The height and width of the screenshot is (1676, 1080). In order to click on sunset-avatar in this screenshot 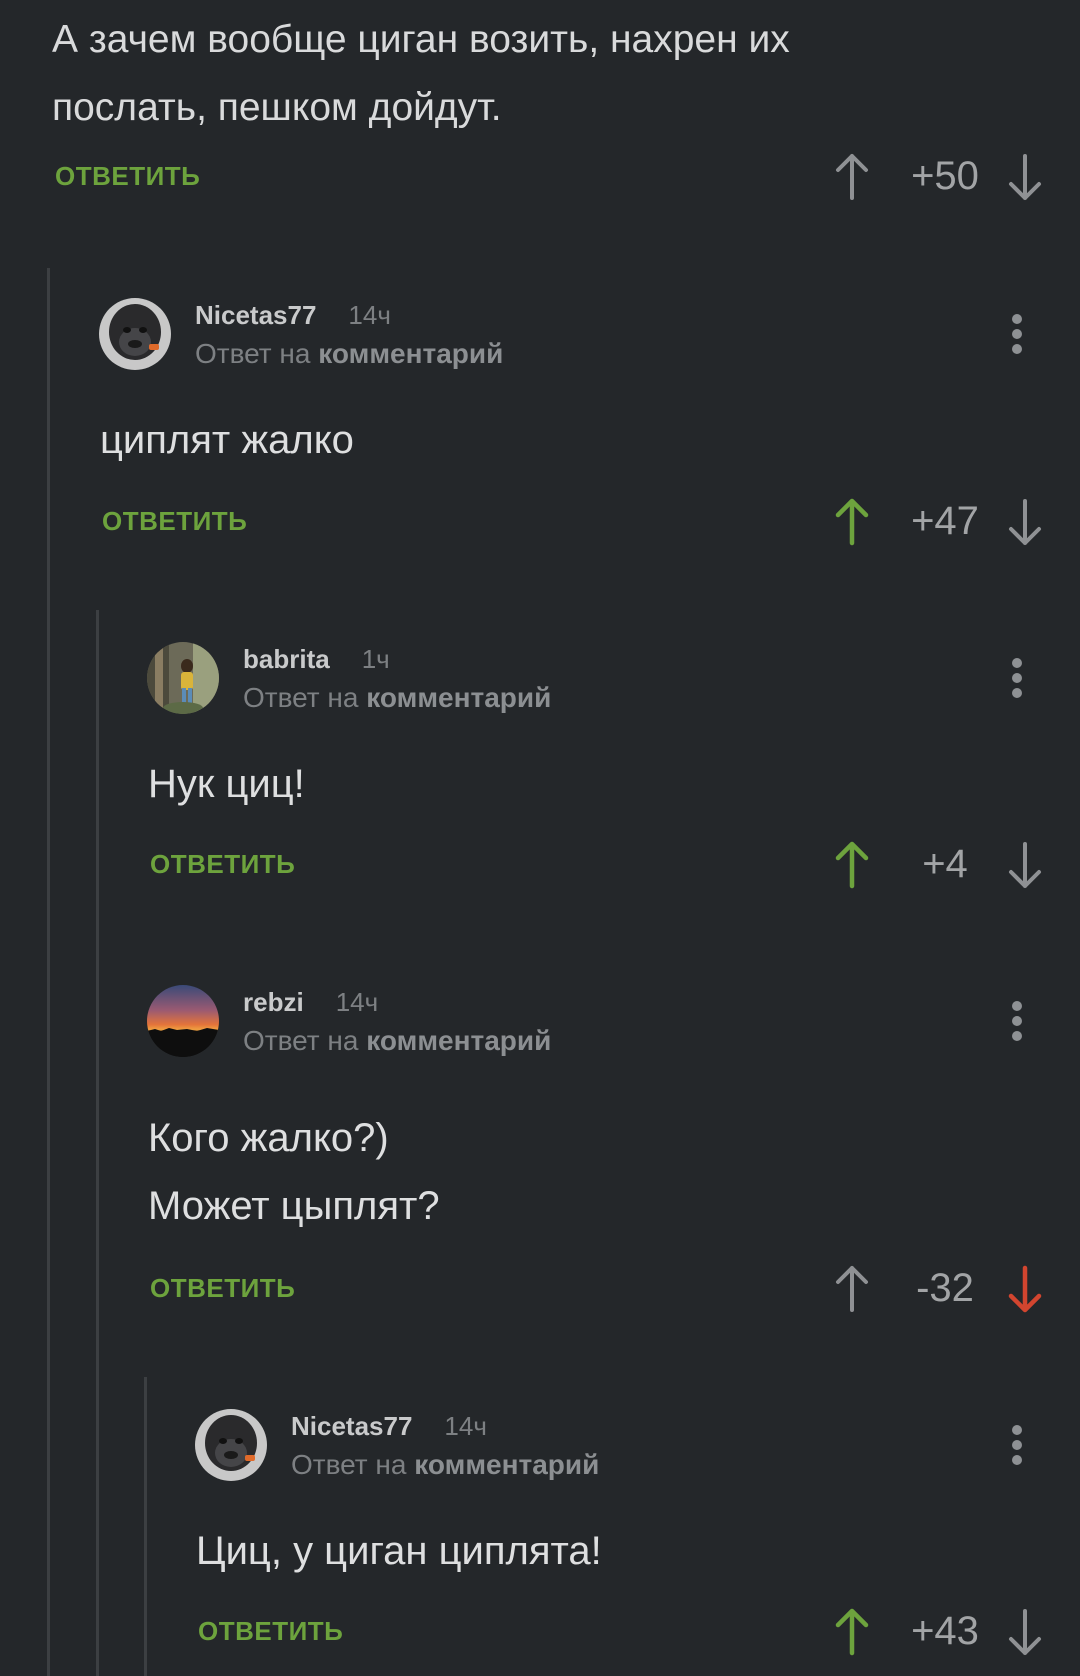, I will do `click(183, 1021)`.